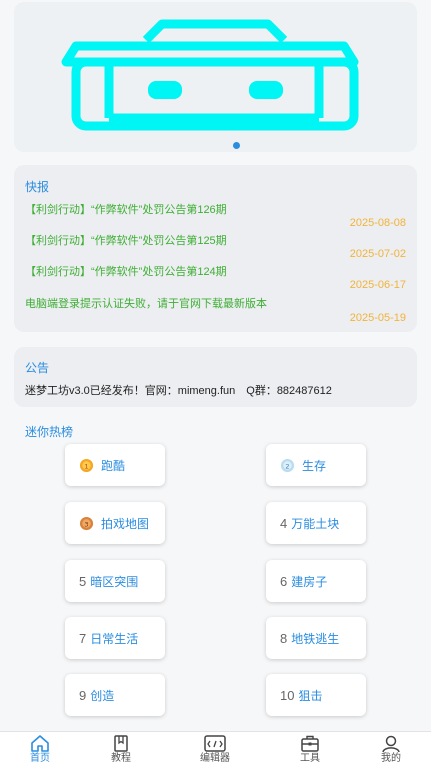 This screenshot has width=431, height=766. I want to click on book-icon, so click(121, 743).